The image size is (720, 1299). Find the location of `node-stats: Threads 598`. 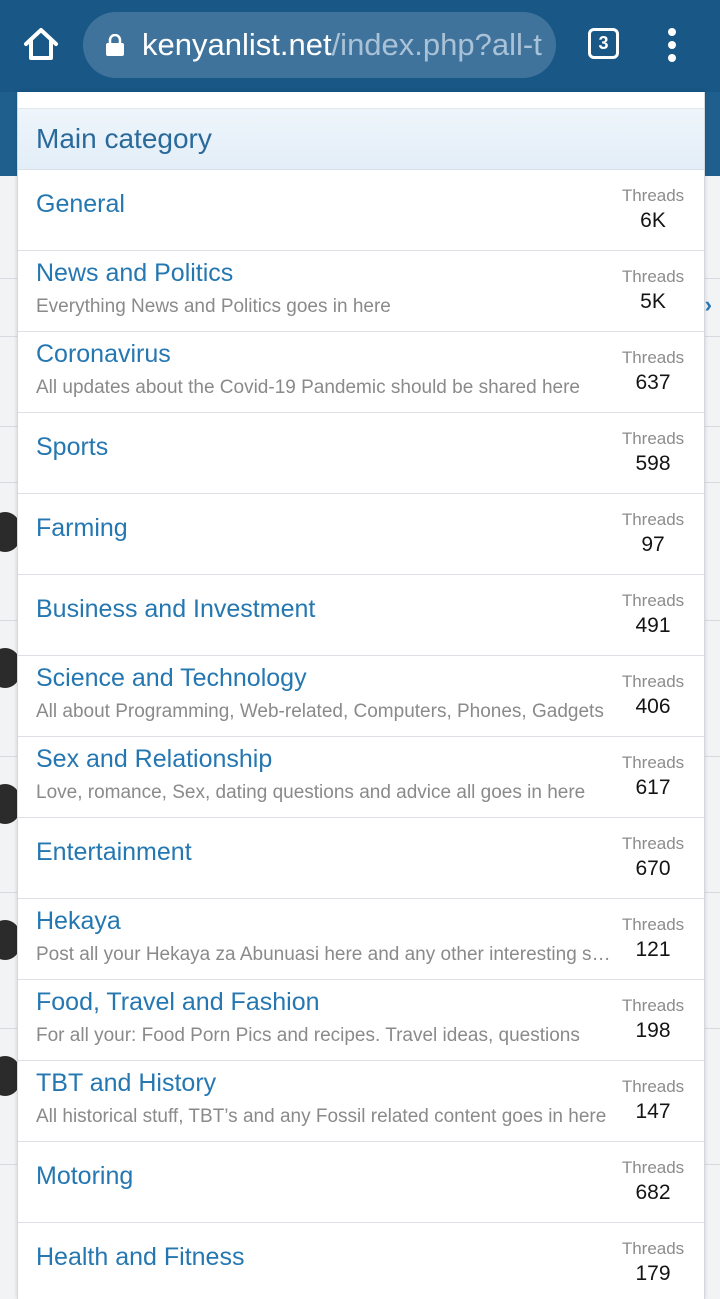

node-stats: Threads 598 is located at coordinates (653, 454).